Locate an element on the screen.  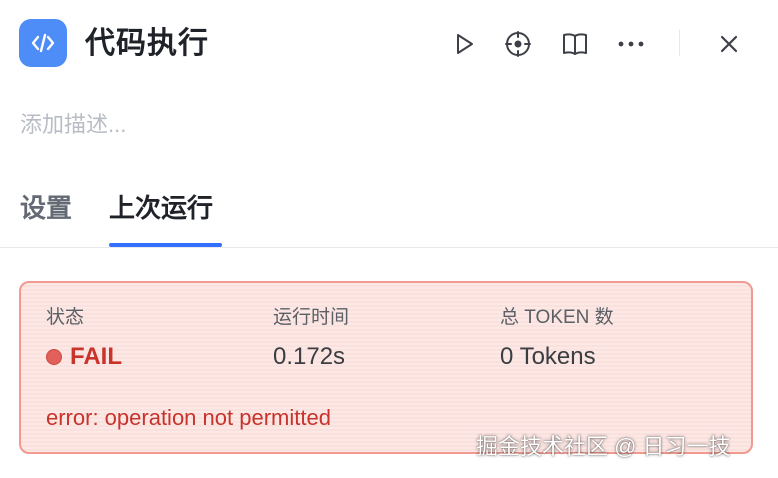
tokens-column: 总 TOKEN 数 0 Tokens is located at coordinates (557, 339).